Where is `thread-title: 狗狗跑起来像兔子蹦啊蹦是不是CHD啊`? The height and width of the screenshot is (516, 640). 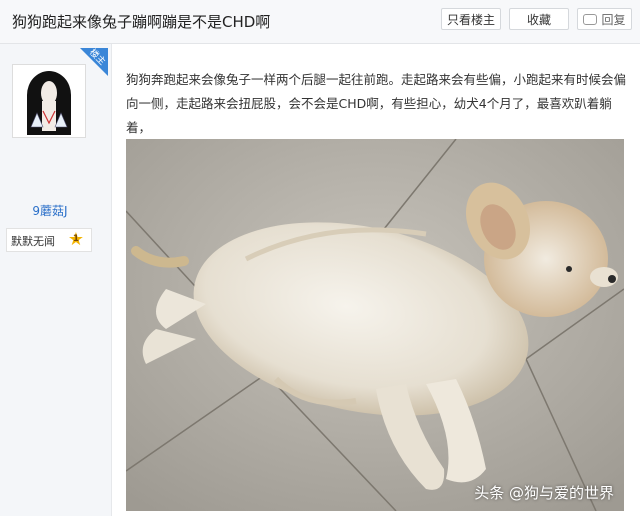 thread-title: 狗狗跑起来像兔子蹦啊蹦是不是CHD啊 is located at coordinates (141, 22).